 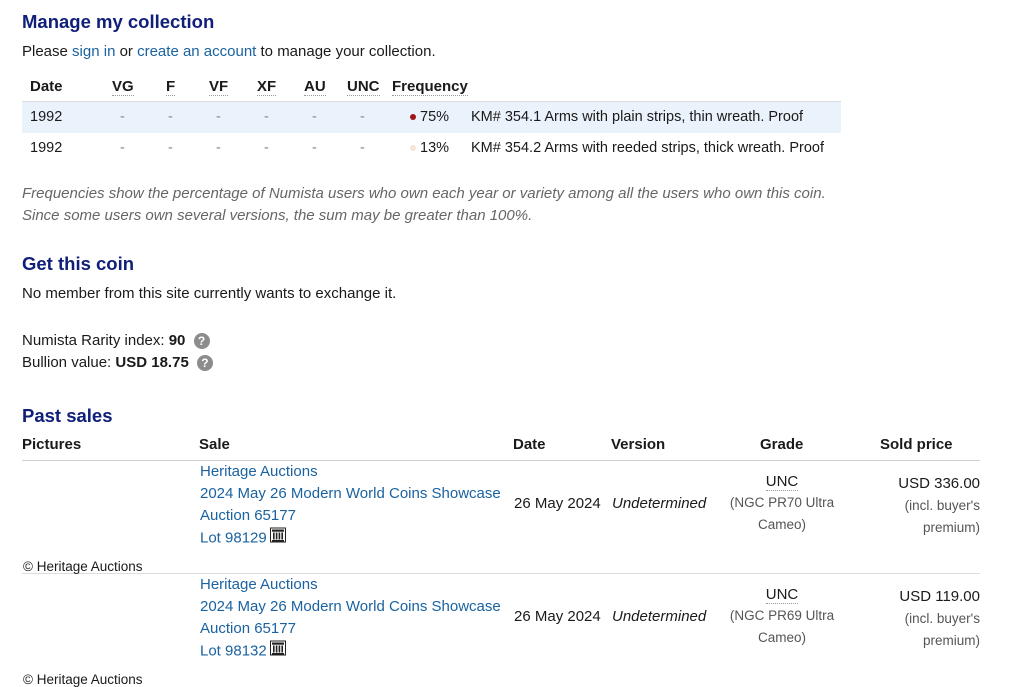 What do you see at coordinates (267, 87) in the screenshot?
I see `col-xf: XF` at bounding box center [267, 87].